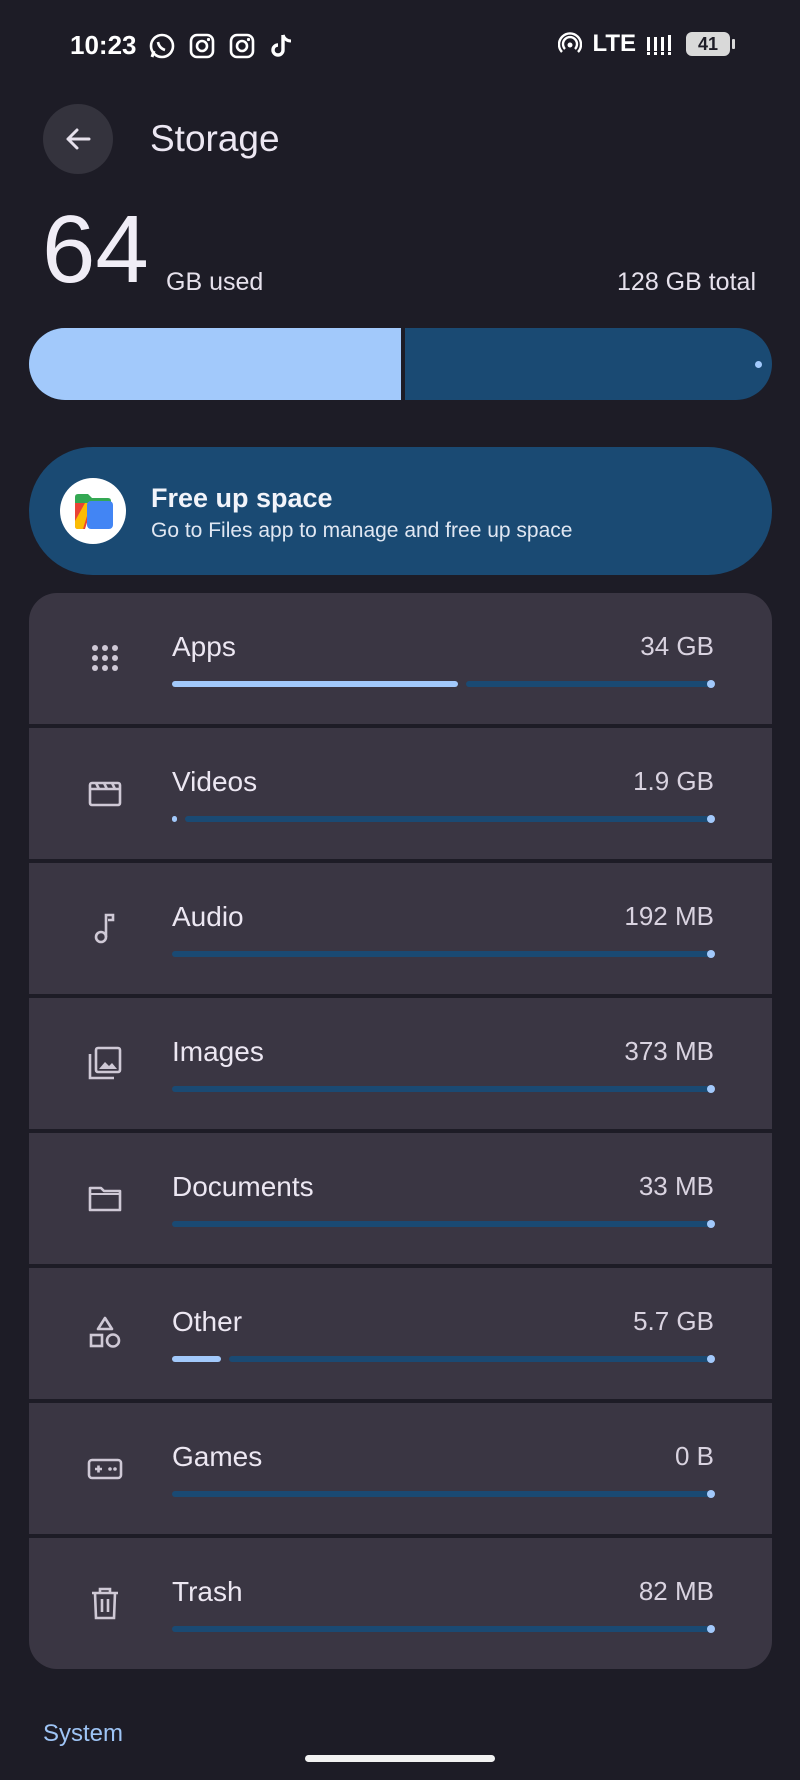 The height and width of the screenshot is (1780, 800). Describe the element at coordinates (105, 793) in the screenshot. I see `video-clapper-icon` at that location.